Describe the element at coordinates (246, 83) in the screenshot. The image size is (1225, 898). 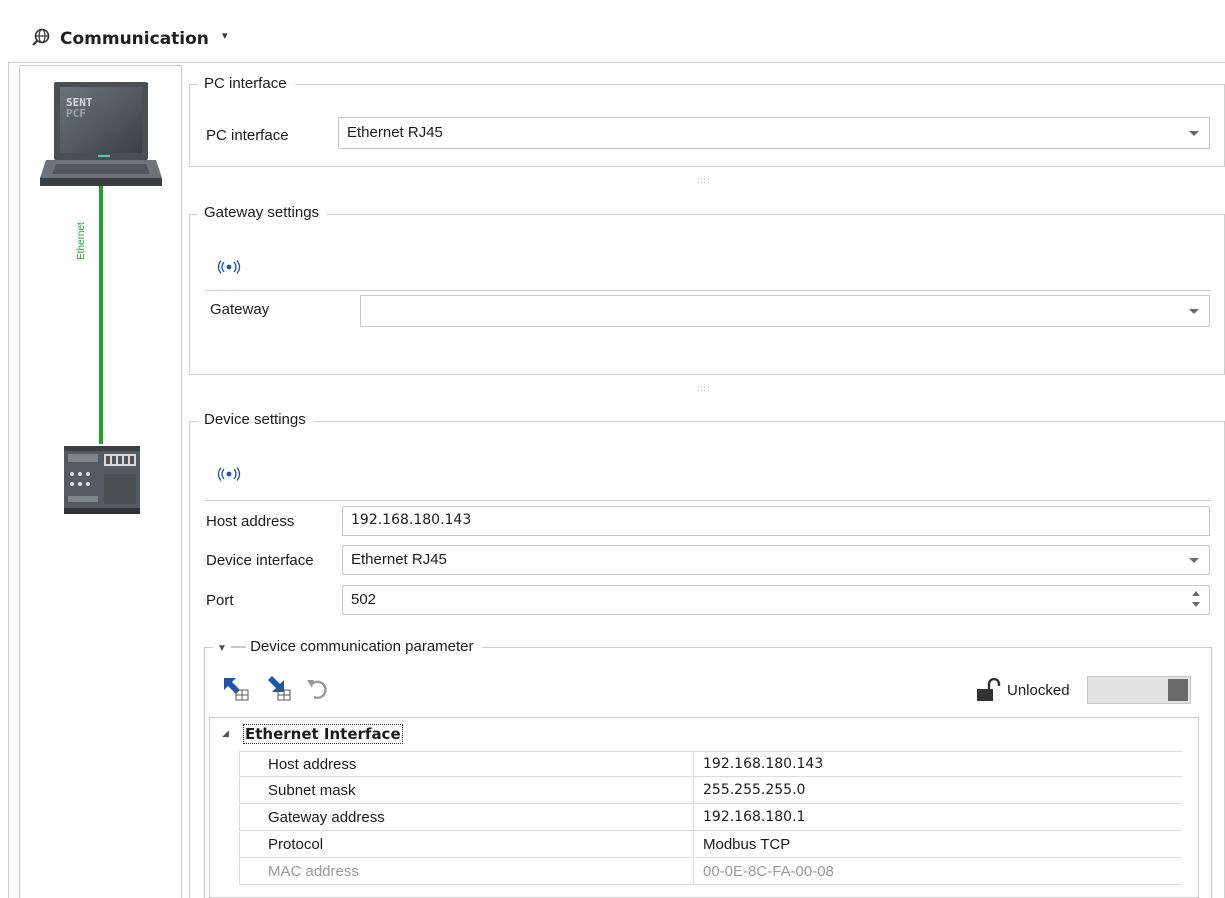
I see `pc-interface-legend: PC interface` at that location.